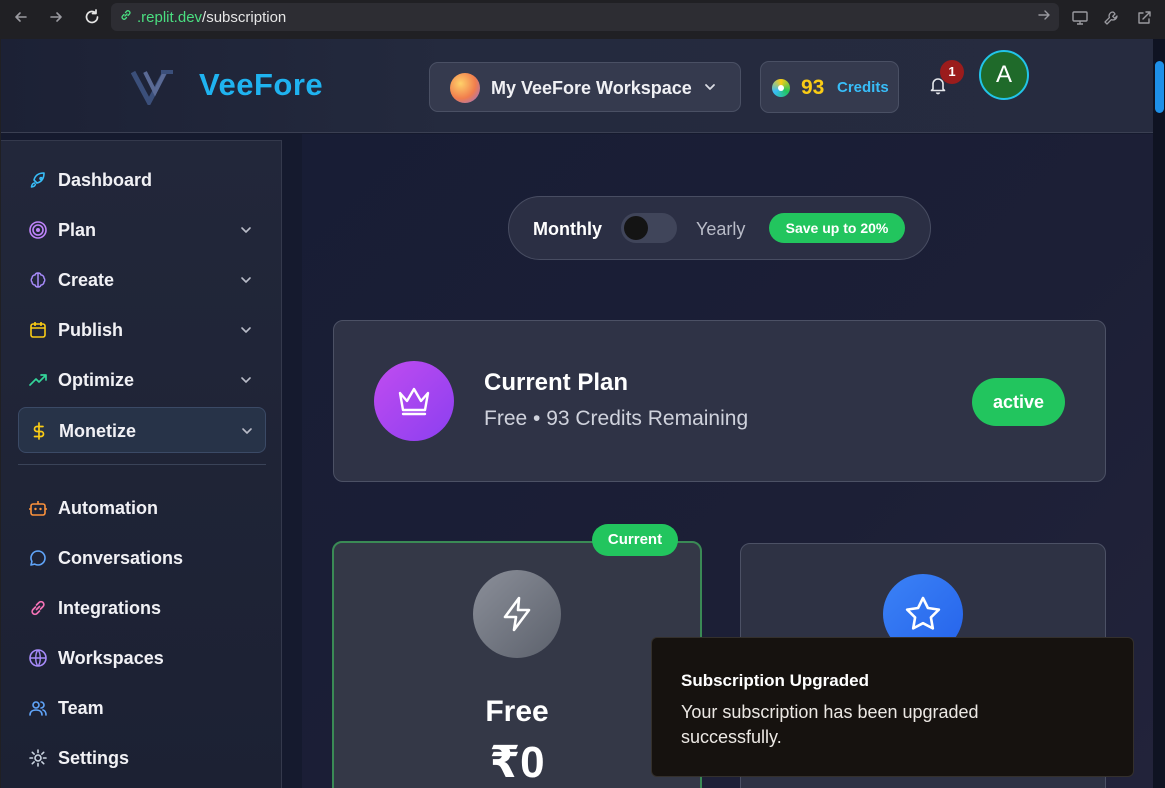  Describe the element at coordinates (813, 87) in the screenshot. I see `credits-value: 93` at that location.